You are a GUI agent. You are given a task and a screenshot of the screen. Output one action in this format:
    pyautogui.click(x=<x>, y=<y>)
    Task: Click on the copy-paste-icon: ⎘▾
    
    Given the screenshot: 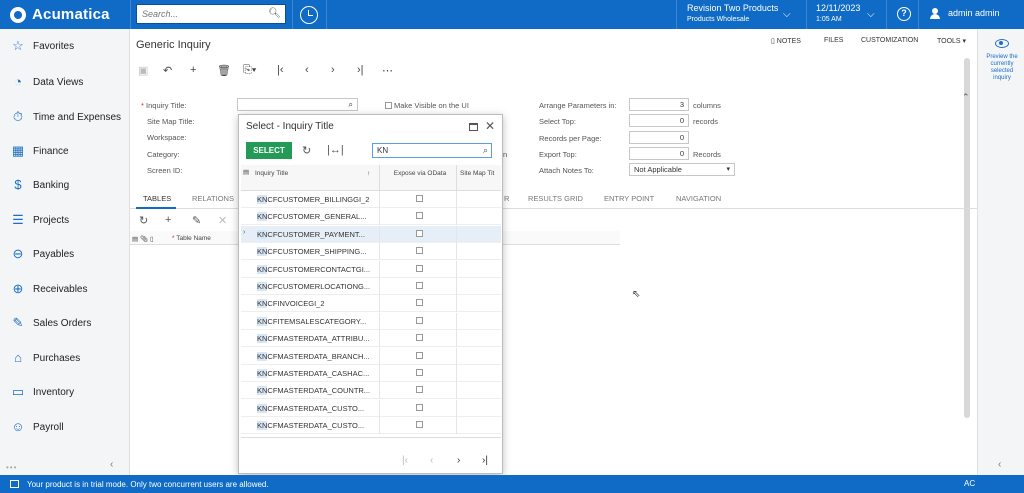 What is the action you would take?
    pyautogui.click(x=249, y=70)
    